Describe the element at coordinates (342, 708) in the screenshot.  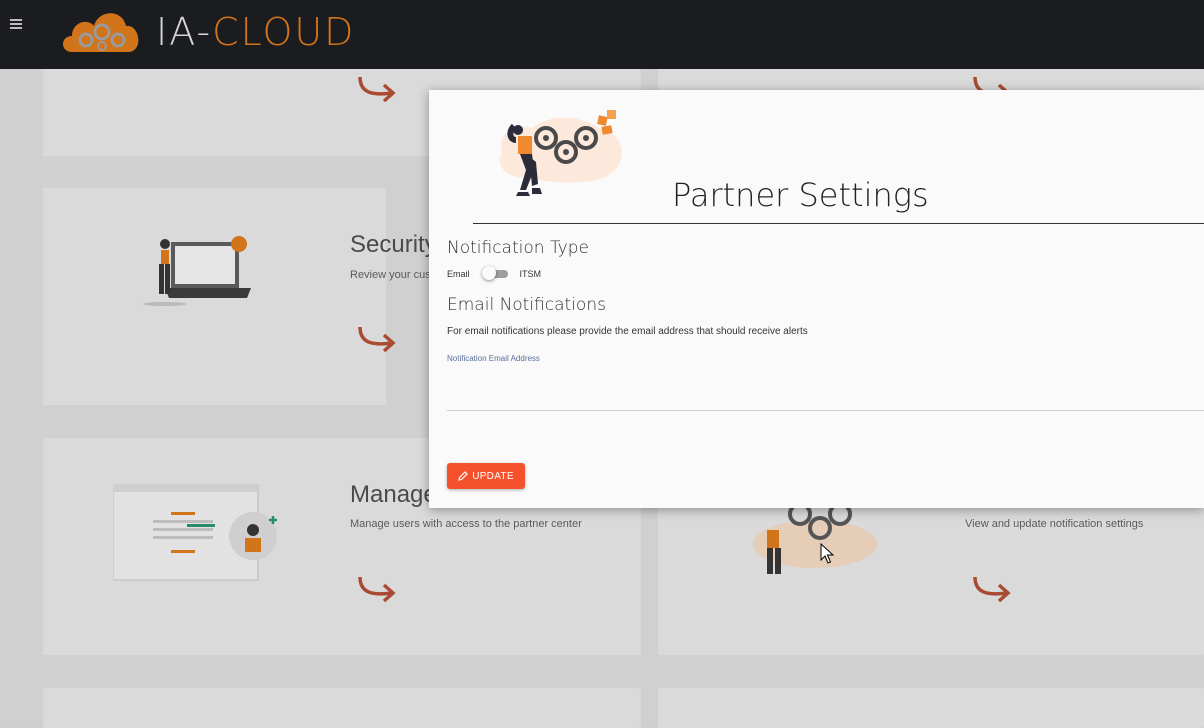
I see `card-bottom-left` at that location.